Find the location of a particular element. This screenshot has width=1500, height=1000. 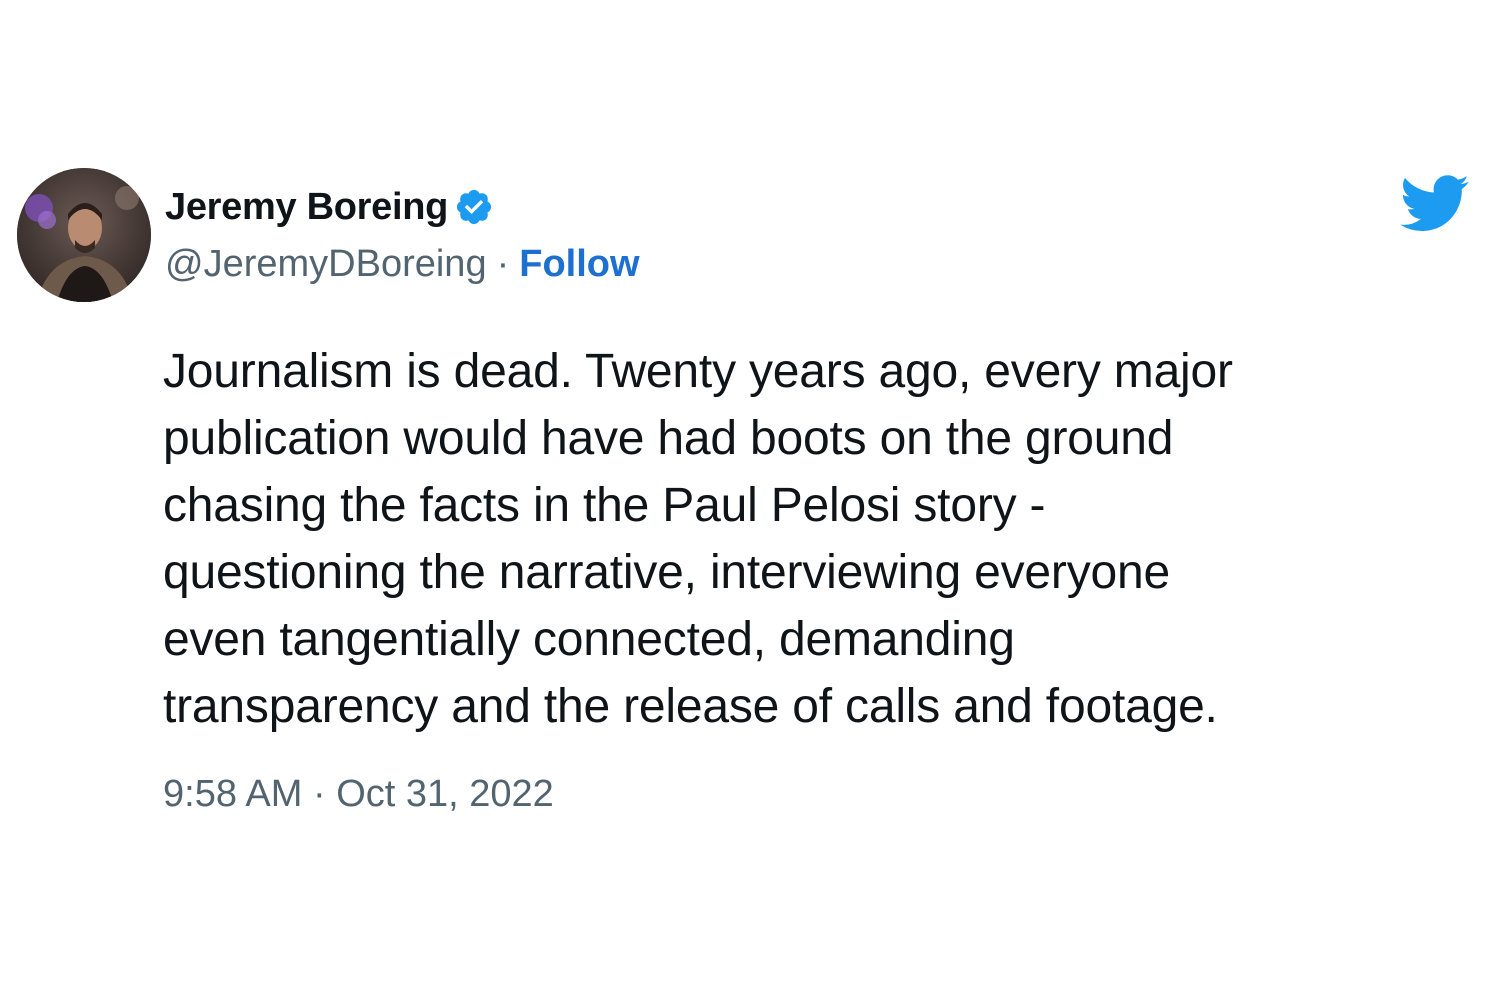

name-row: Jeremy Boreing is located at coordinates (329, 207).